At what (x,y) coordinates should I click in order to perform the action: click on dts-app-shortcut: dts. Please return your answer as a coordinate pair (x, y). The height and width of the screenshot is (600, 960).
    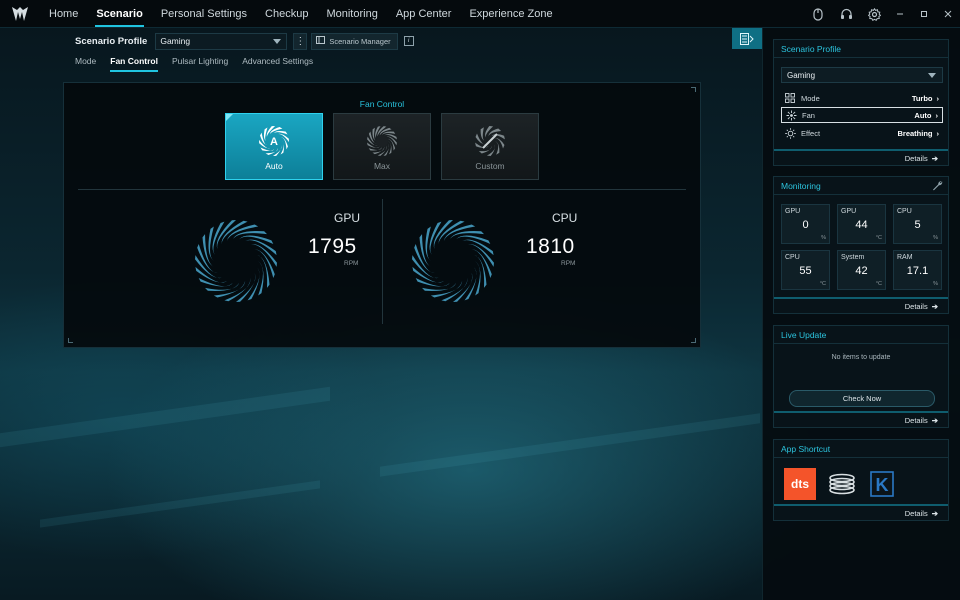
    Looking at the image, I should click on (800, 484).